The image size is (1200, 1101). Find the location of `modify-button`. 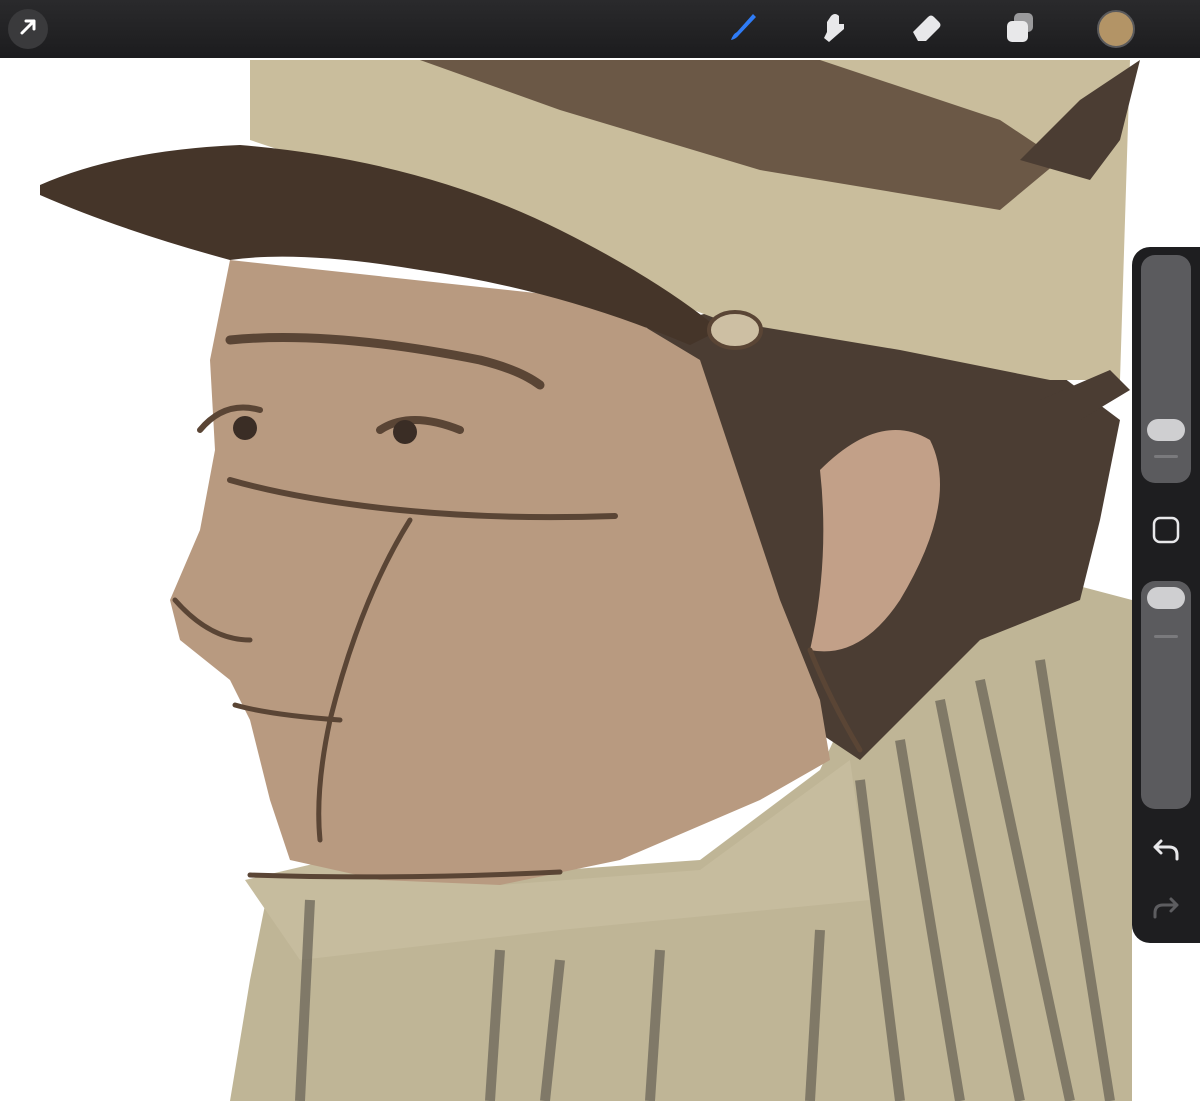

modify-button is located at coordinates (1166, 532).